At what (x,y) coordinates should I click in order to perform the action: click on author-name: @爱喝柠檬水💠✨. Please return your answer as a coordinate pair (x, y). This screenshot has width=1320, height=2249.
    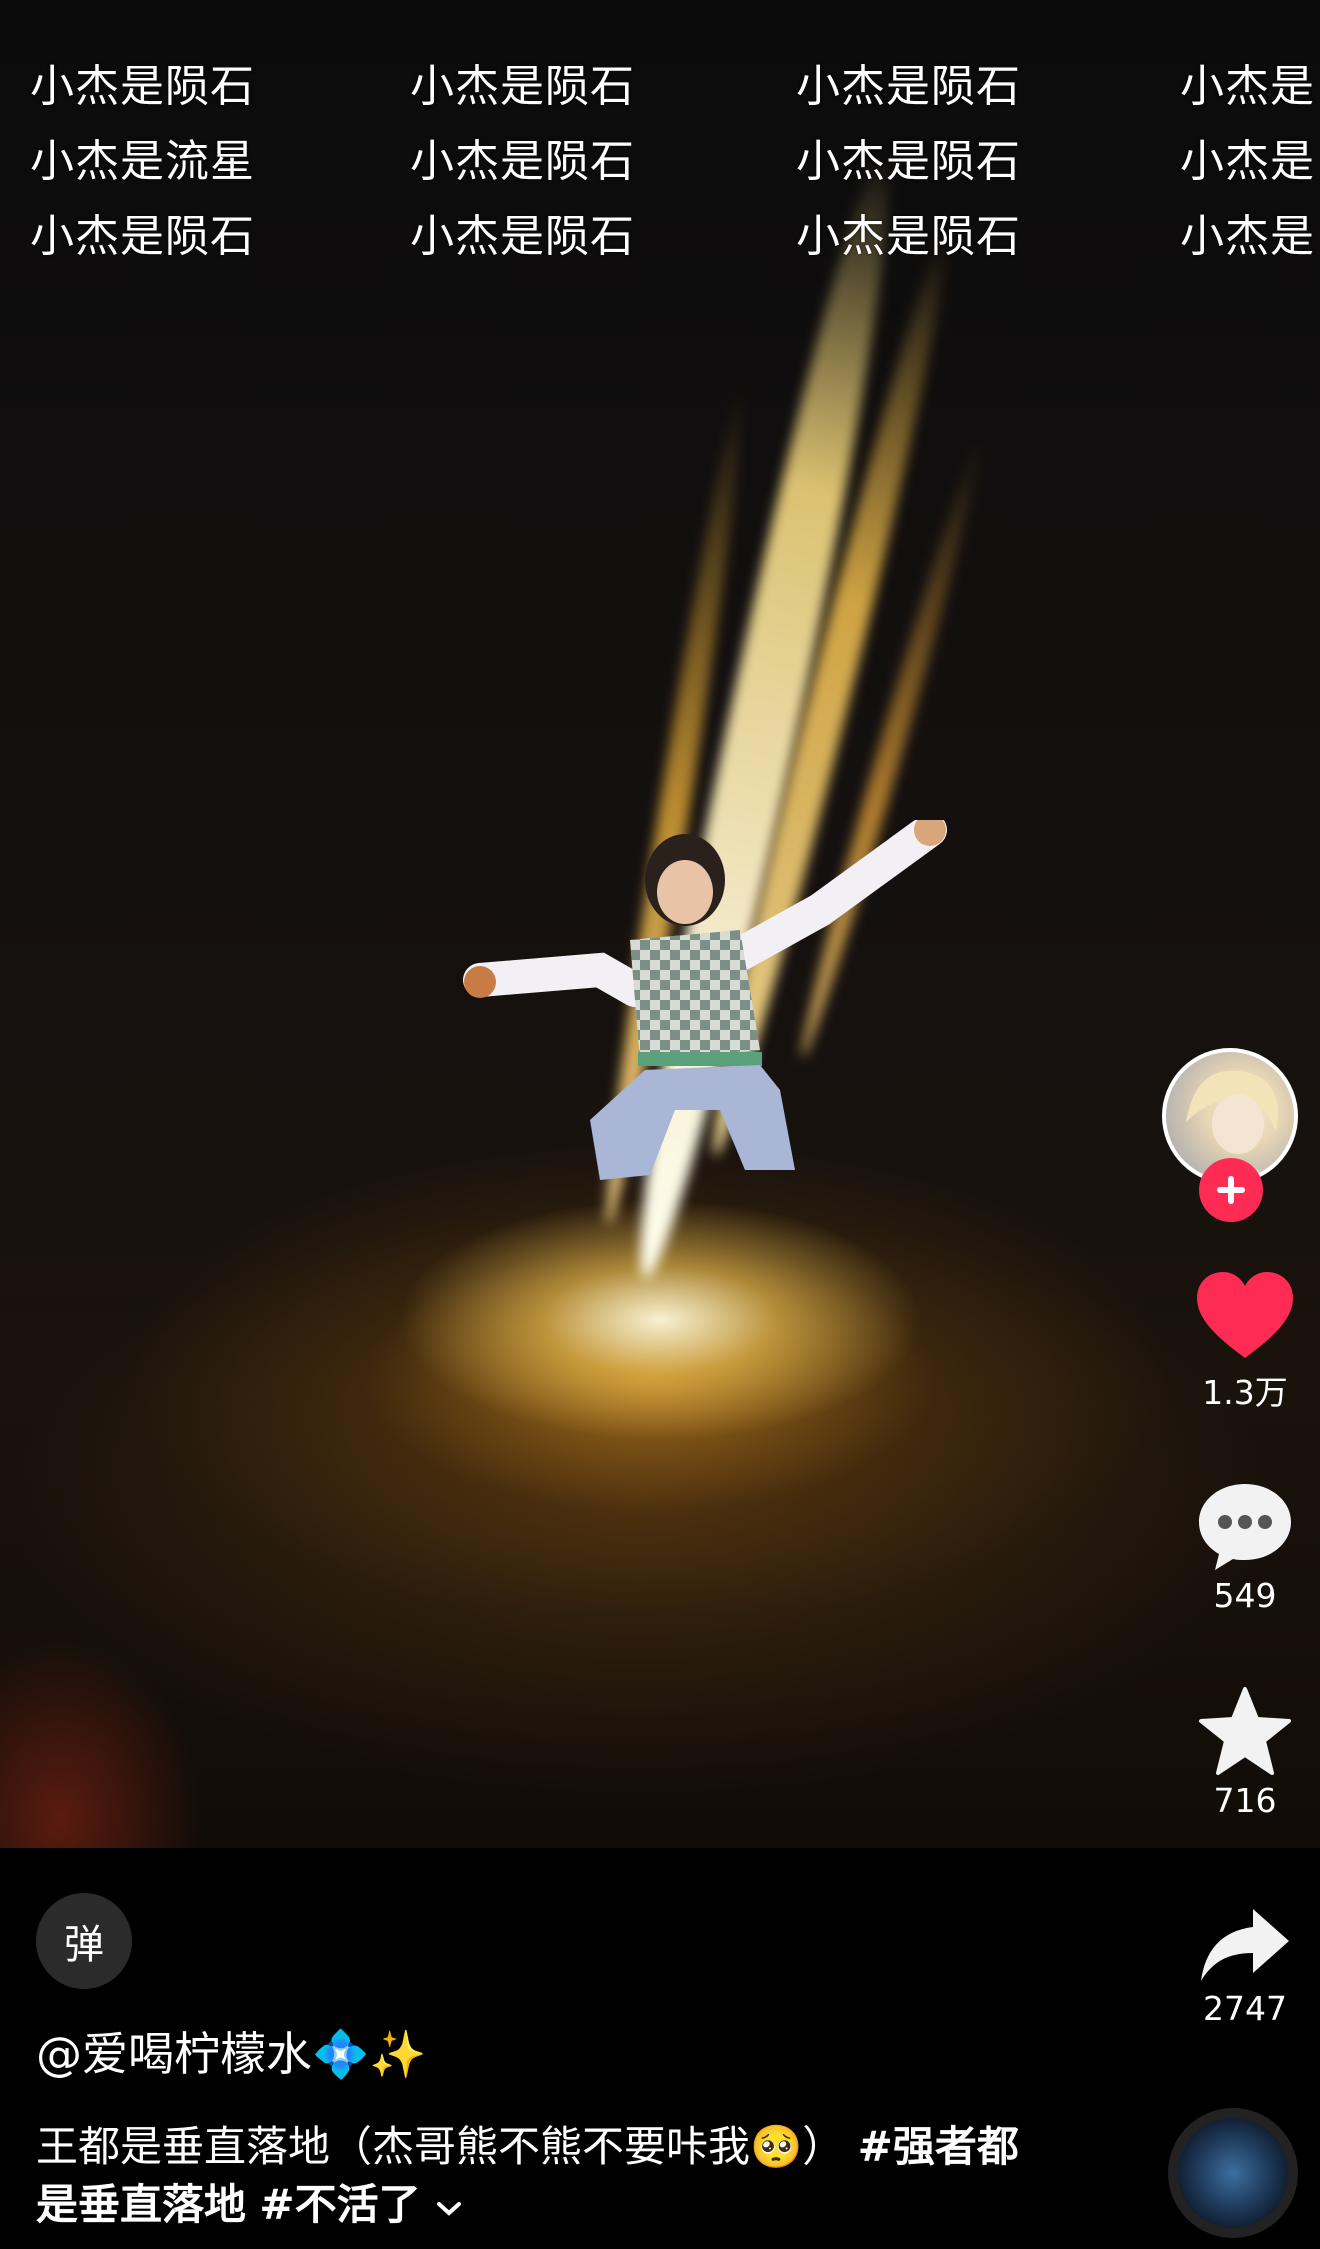
    Looking at the image, I should click on (231, 2051).